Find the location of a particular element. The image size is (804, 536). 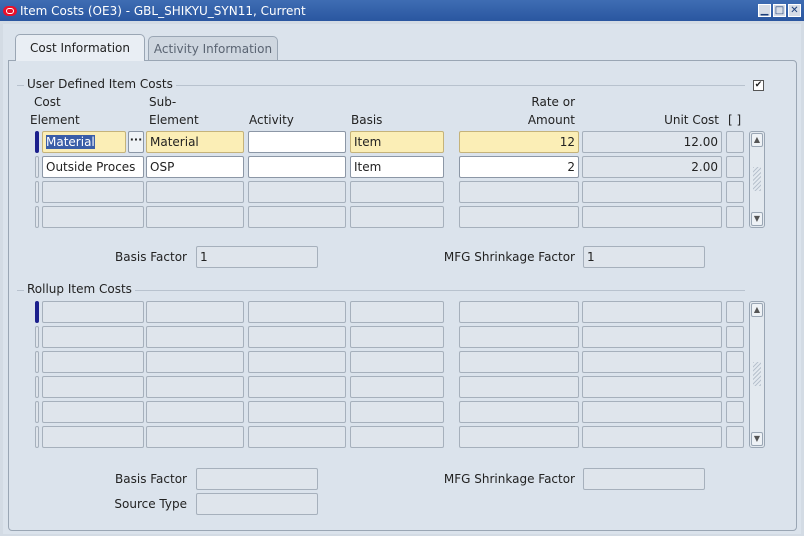

cost-element-field: Material is located at coordinates (84, 142).